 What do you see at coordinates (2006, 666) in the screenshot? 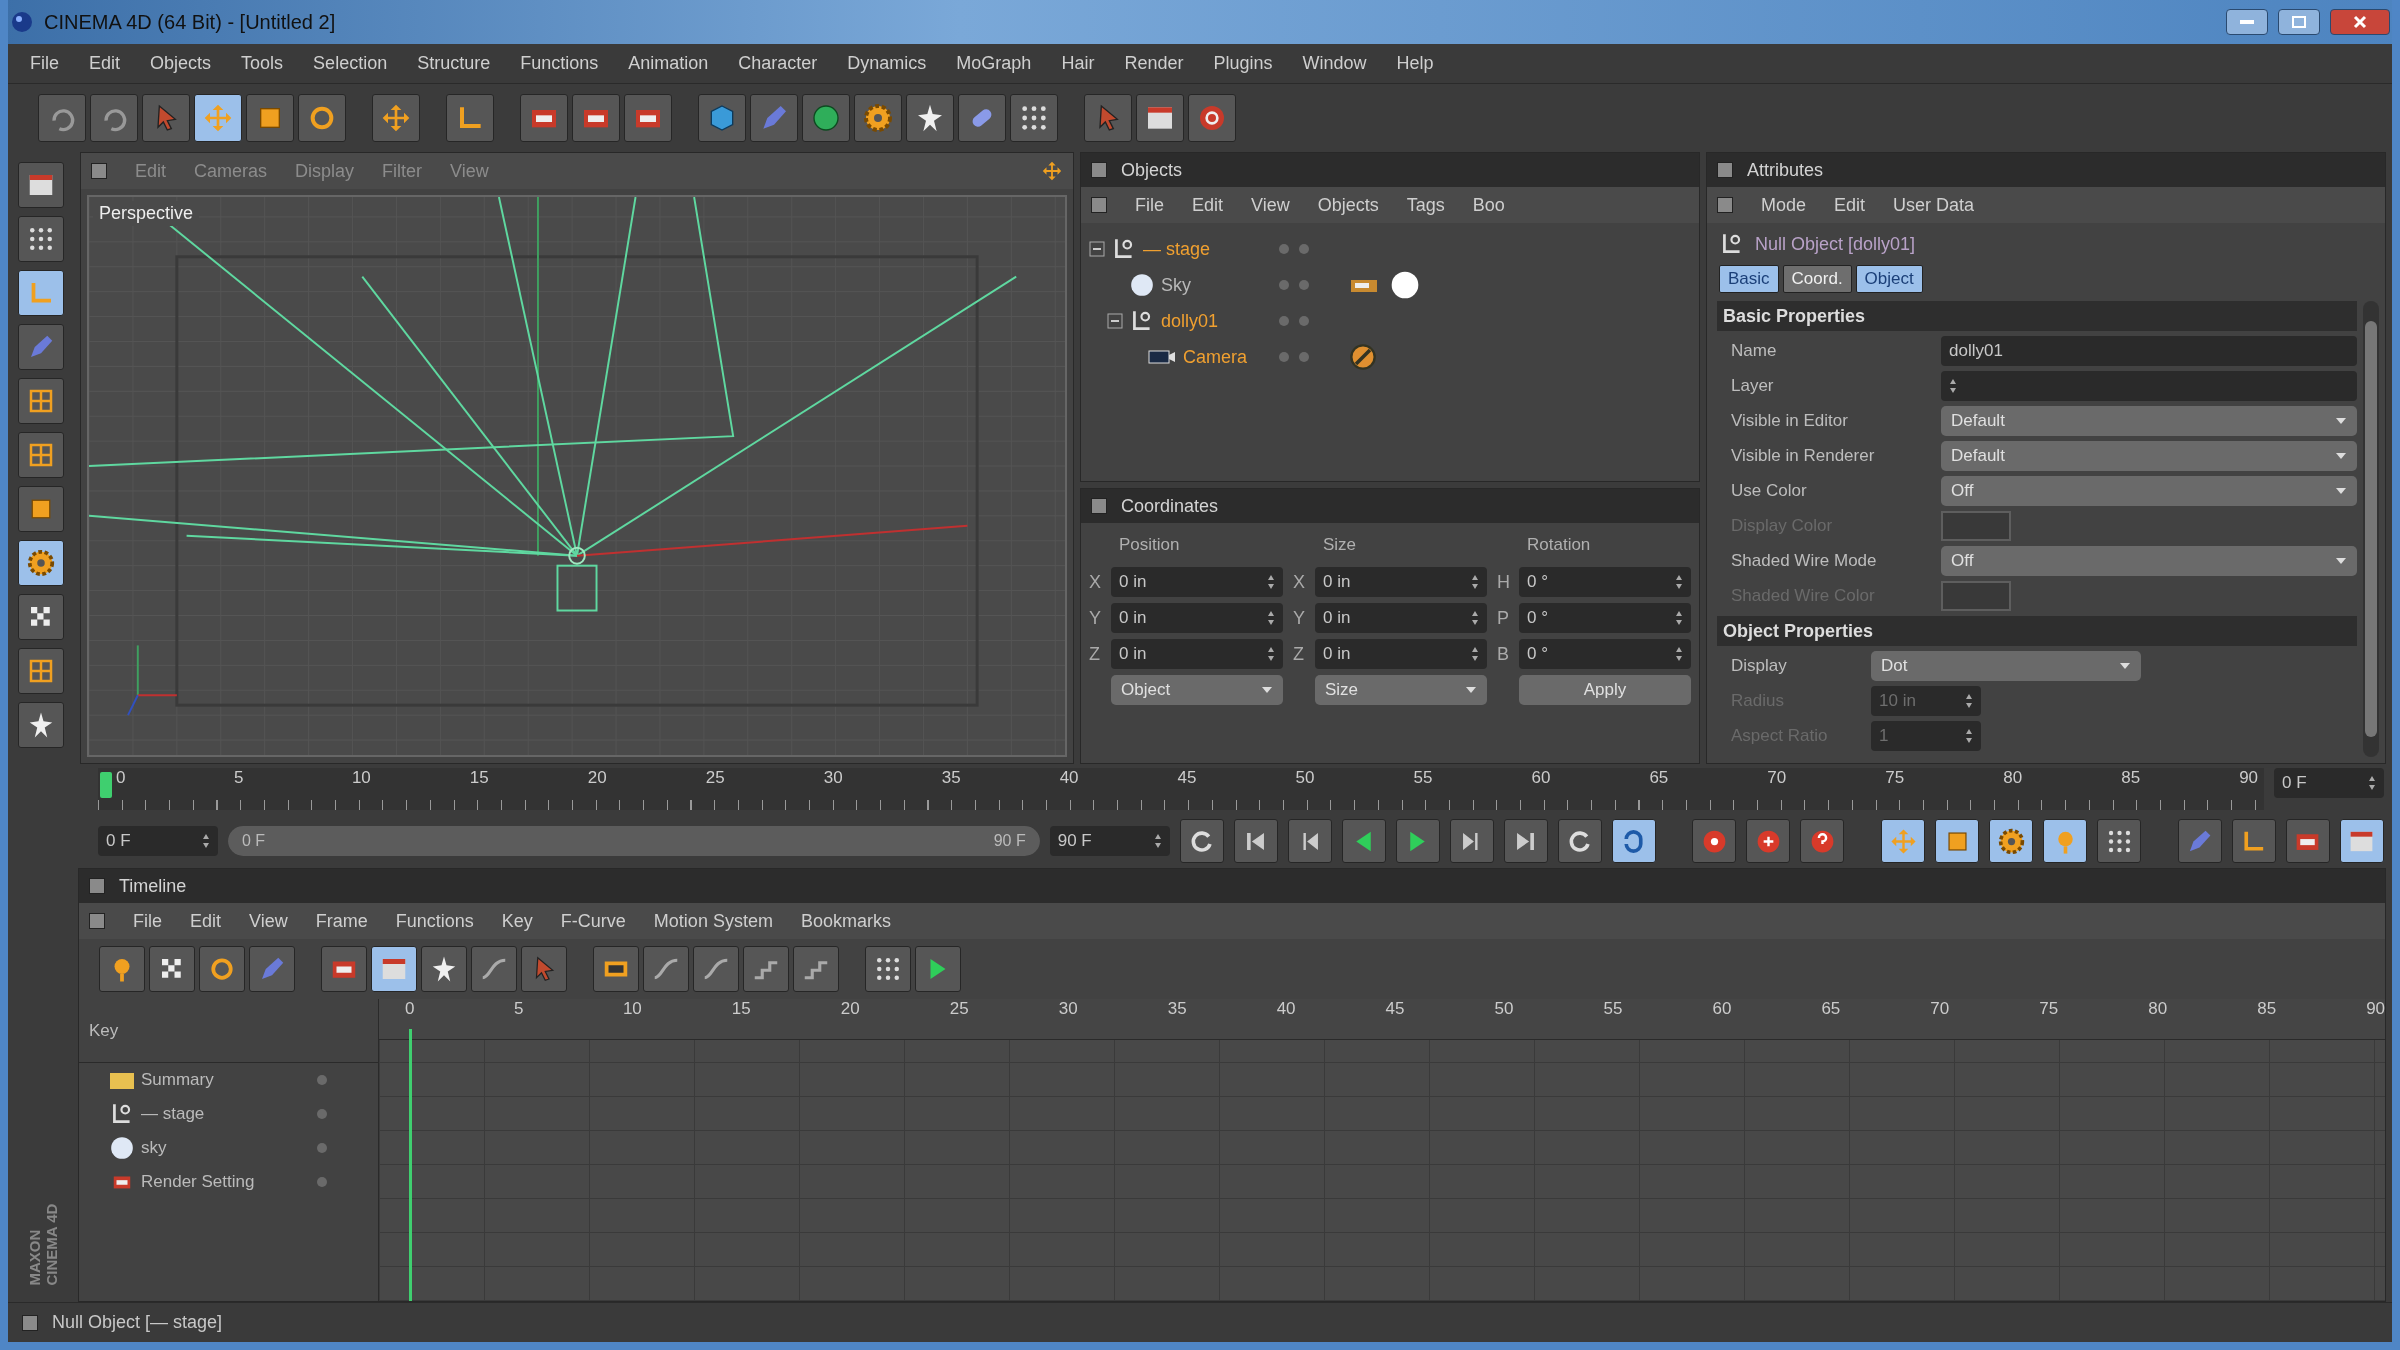
I see `dropdown: Dot` at bounding box center [2006, 666].